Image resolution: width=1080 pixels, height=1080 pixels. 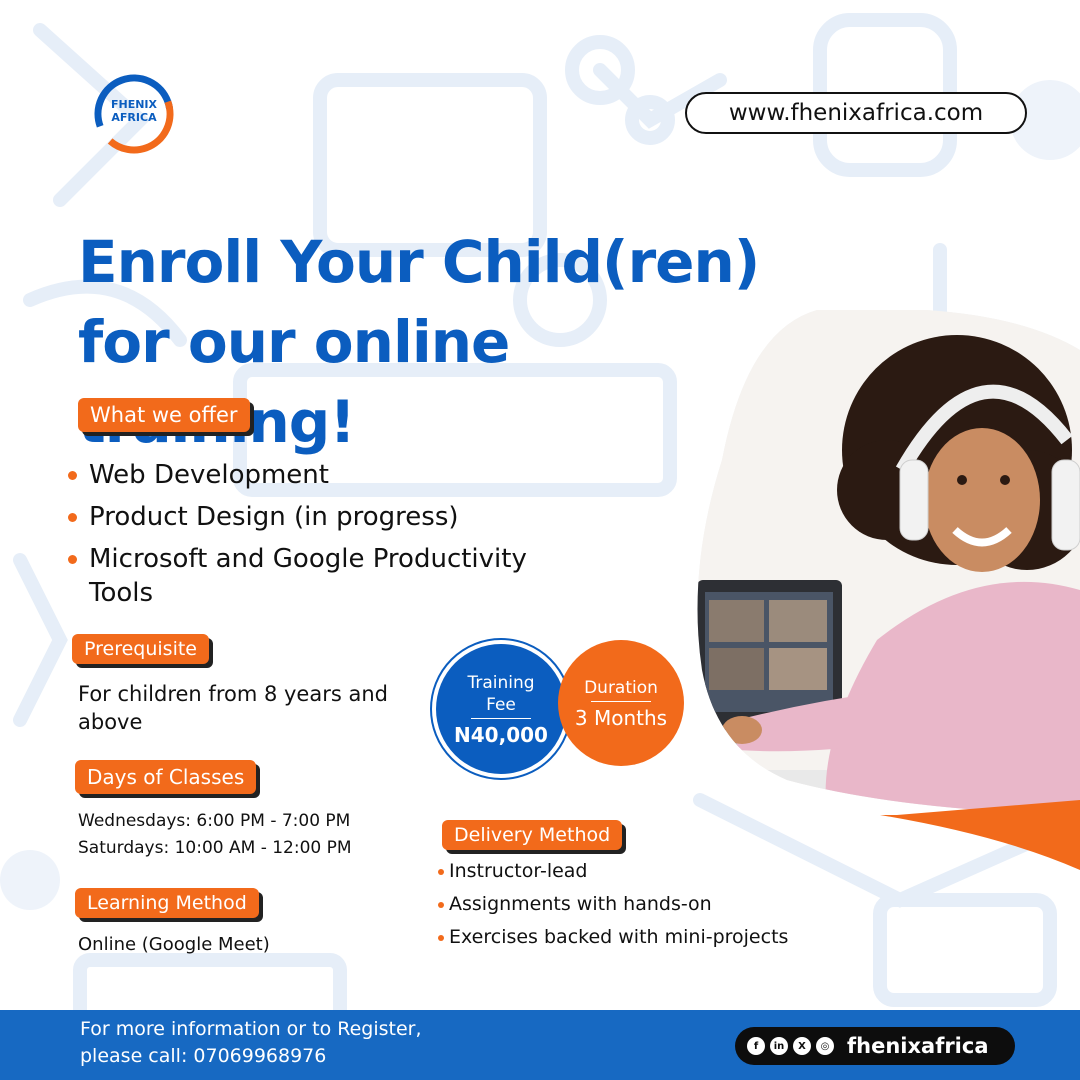 I want to click on schedule-line: Saturdays: 10:00 AM - 12:00 PM, so click(x=215, y=848).